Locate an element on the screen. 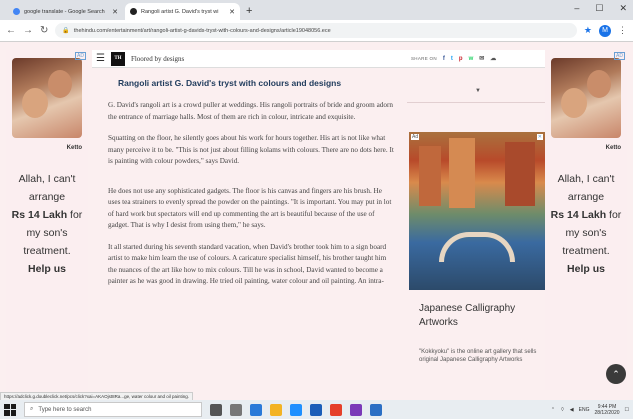  the-hindu-logo: TH is located at coordinates (117, 58).